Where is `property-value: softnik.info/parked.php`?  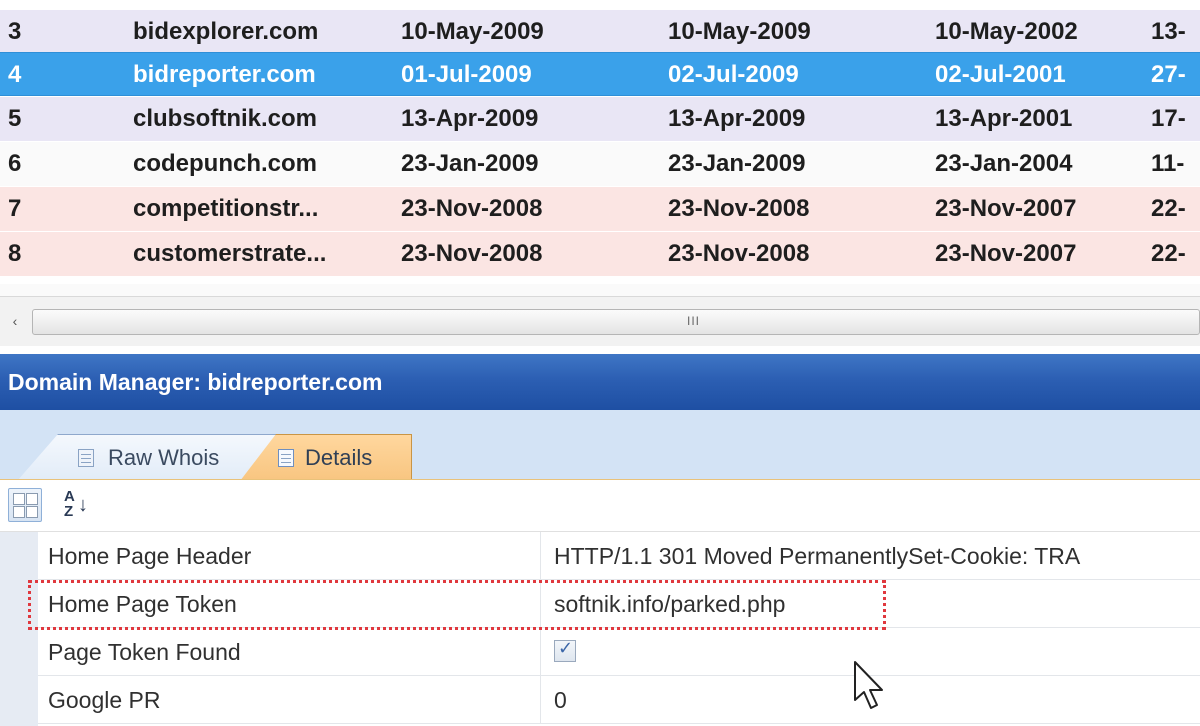
property-value: softnik.info/parked.php is located at coordinates (877, 604).